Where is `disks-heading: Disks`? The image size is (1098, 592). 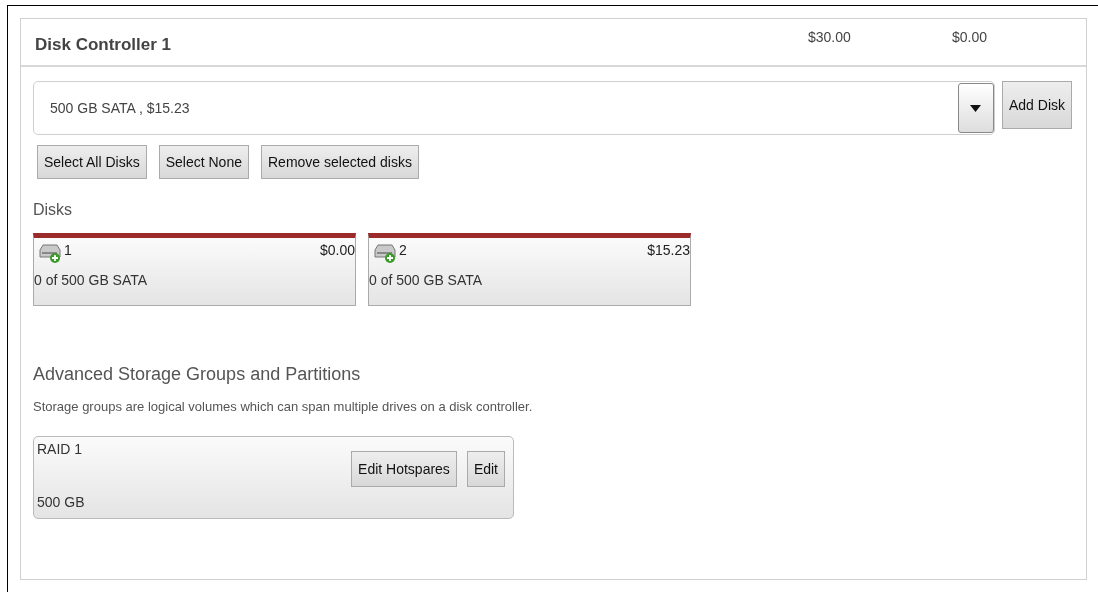
disks-heading: Disks is located at coordinates (53, 210).